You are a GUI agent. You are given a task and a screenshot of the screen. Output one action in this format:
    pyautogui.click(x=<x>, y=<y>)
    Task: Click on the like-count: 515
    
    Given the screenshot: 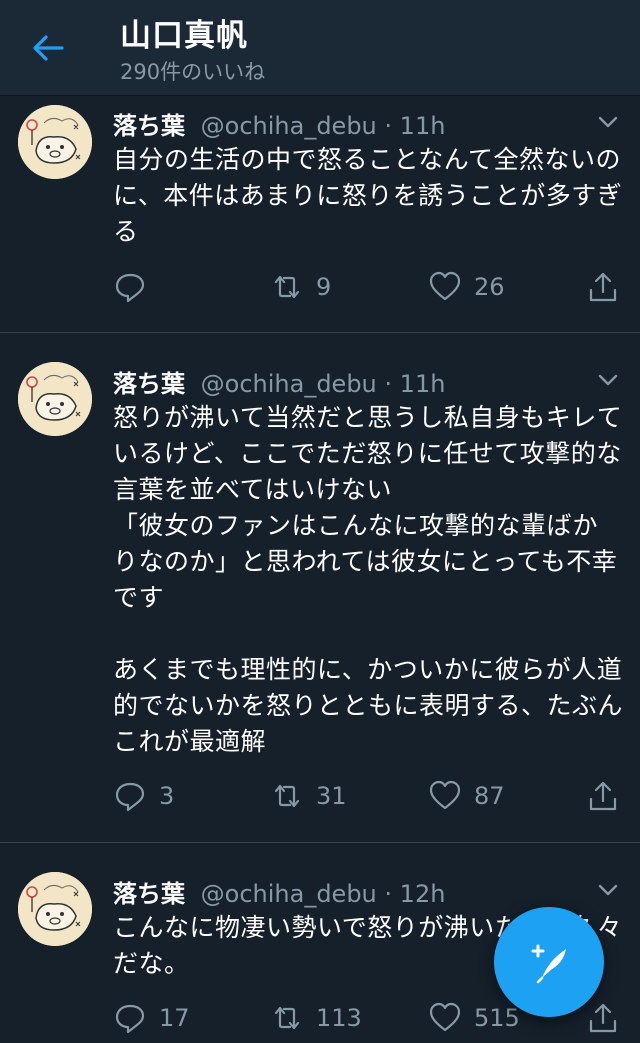 What is the action you would take?
    pyautogui.click(x=497, y=1018)
    